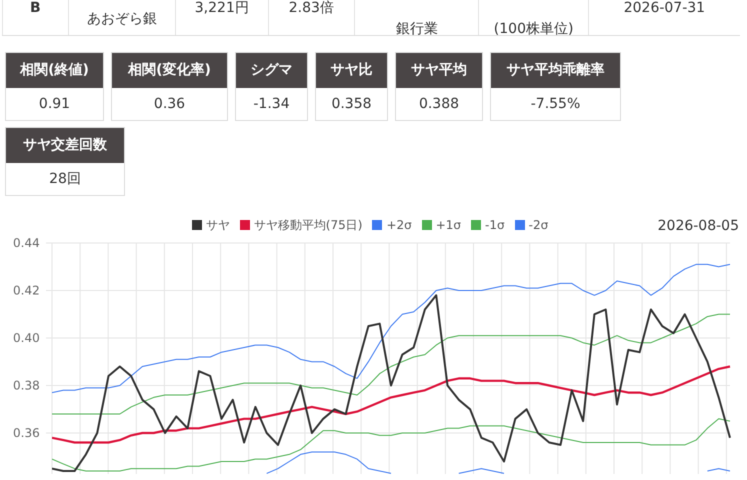 This screenshot has width=747, height=480. I want to click on y-axis-label: 0.40, so click(26, 338).